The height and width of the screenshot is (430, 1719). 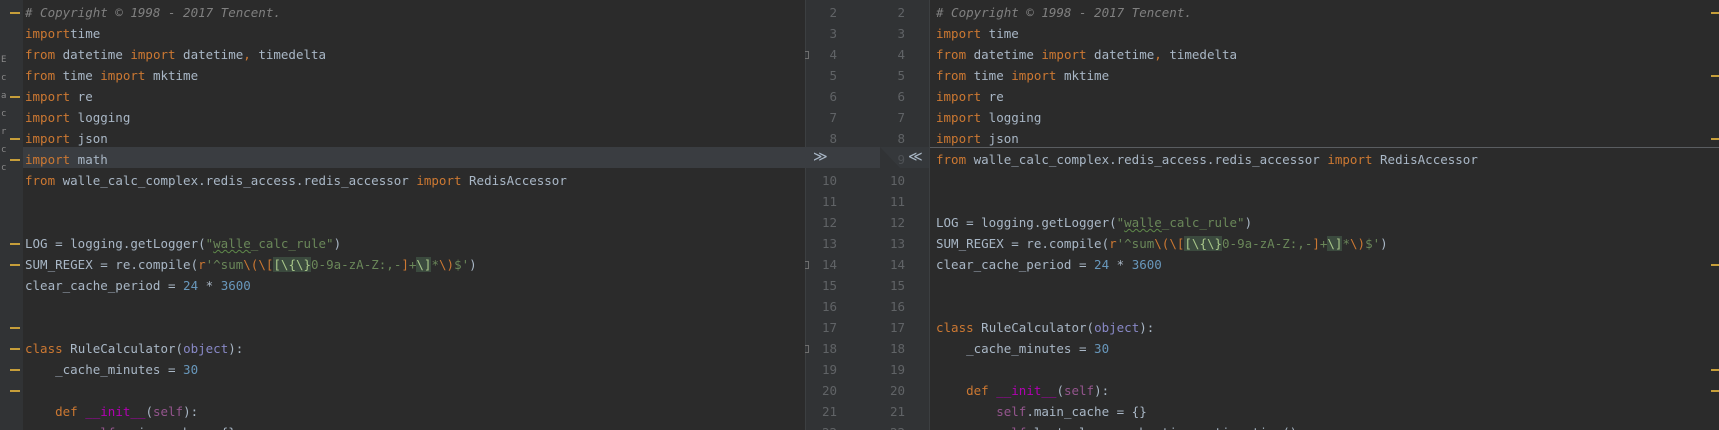 I want to click on code-token: math, so click(x=89, y=159).